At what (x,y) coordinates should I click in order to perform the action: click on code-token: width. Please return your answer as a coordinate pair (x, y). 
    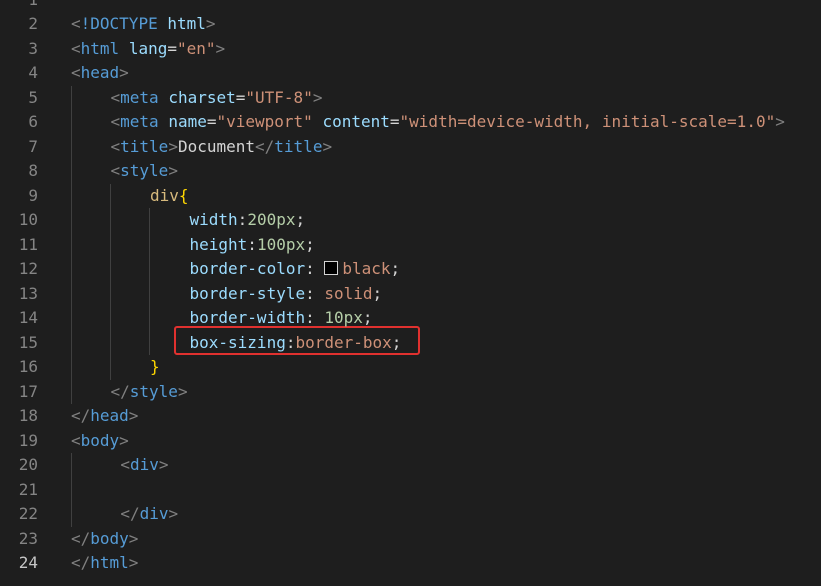
    Looking at the image, I should click on (213, 219).